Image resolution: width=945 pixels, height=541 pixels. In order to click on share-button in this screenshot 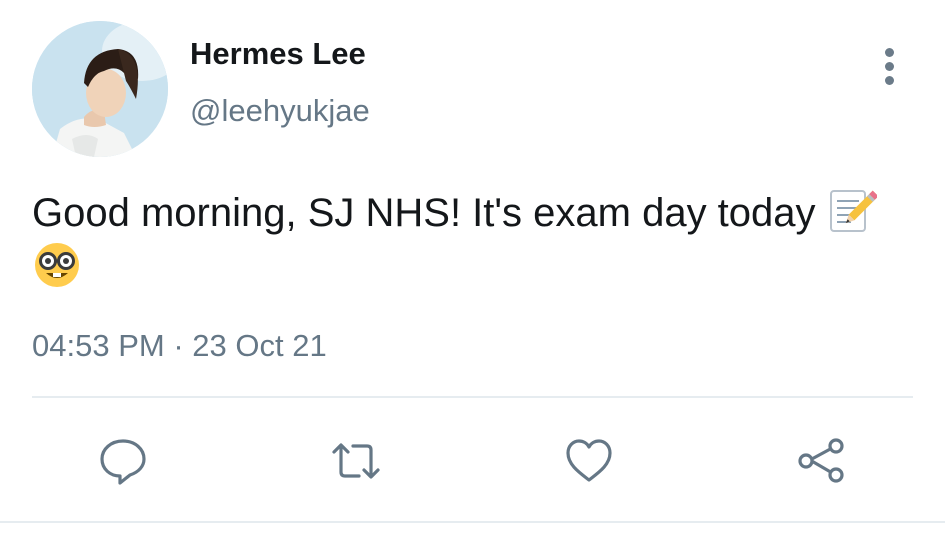, I will do `click(822, 461)`.